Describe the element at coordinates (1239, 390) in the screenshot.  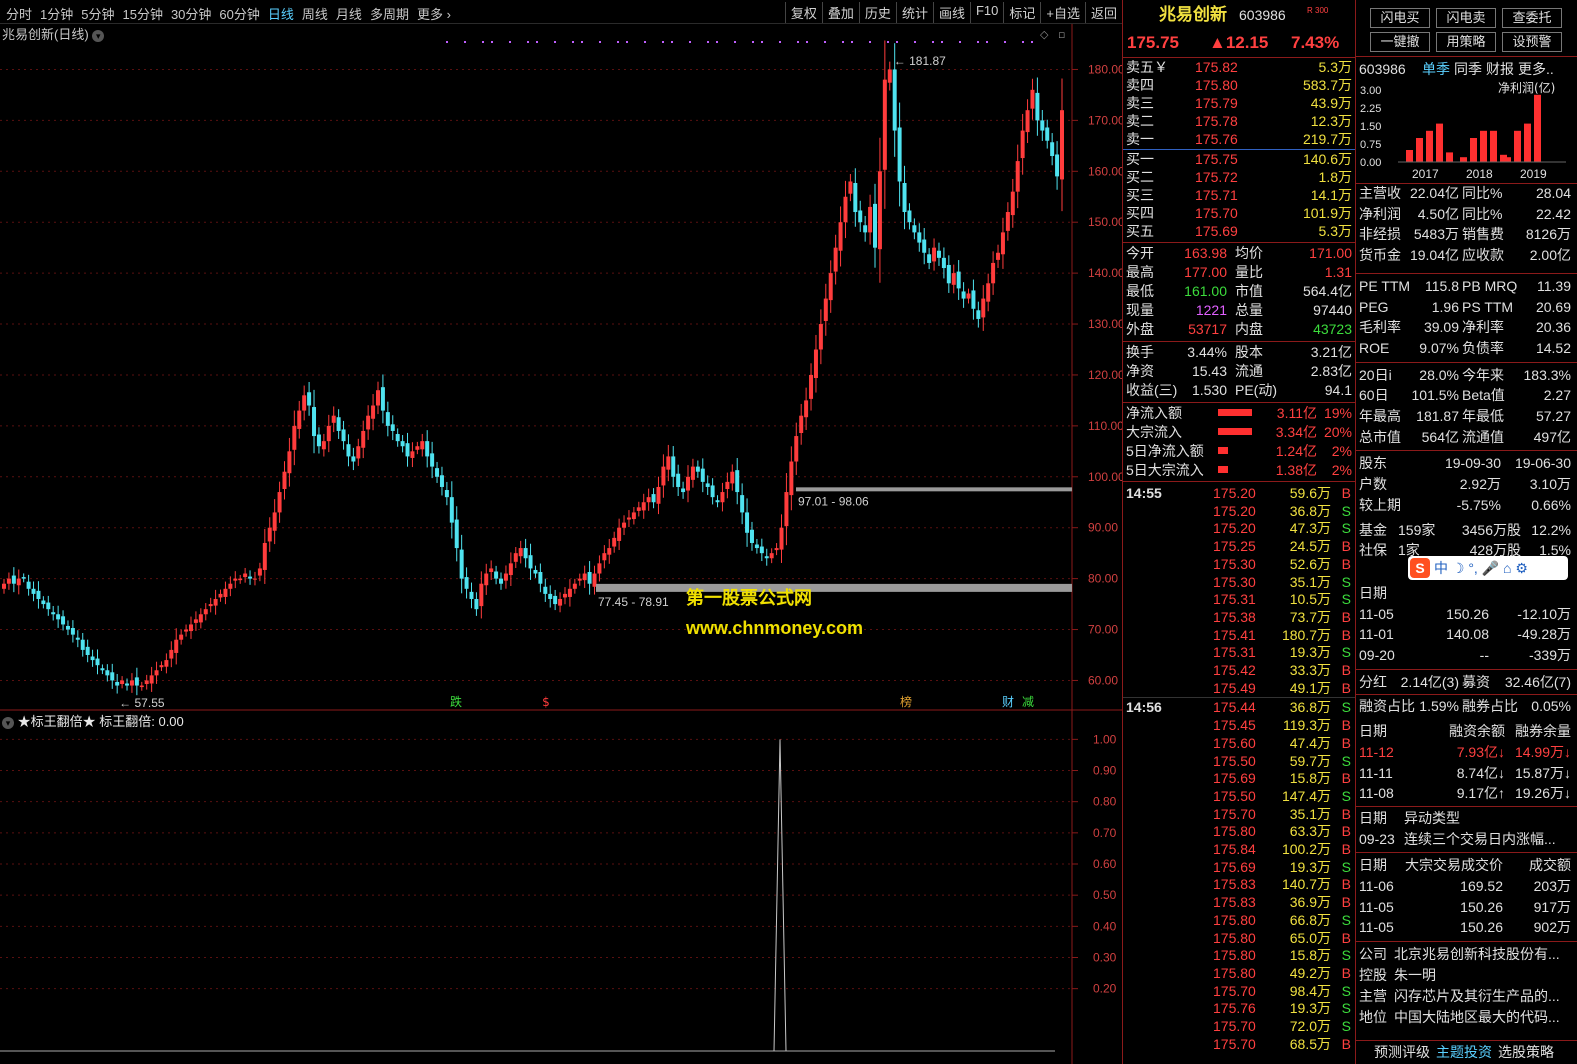
I see `stat-row: 收益(三) 1.530 PE(动) 94.1` at that location.